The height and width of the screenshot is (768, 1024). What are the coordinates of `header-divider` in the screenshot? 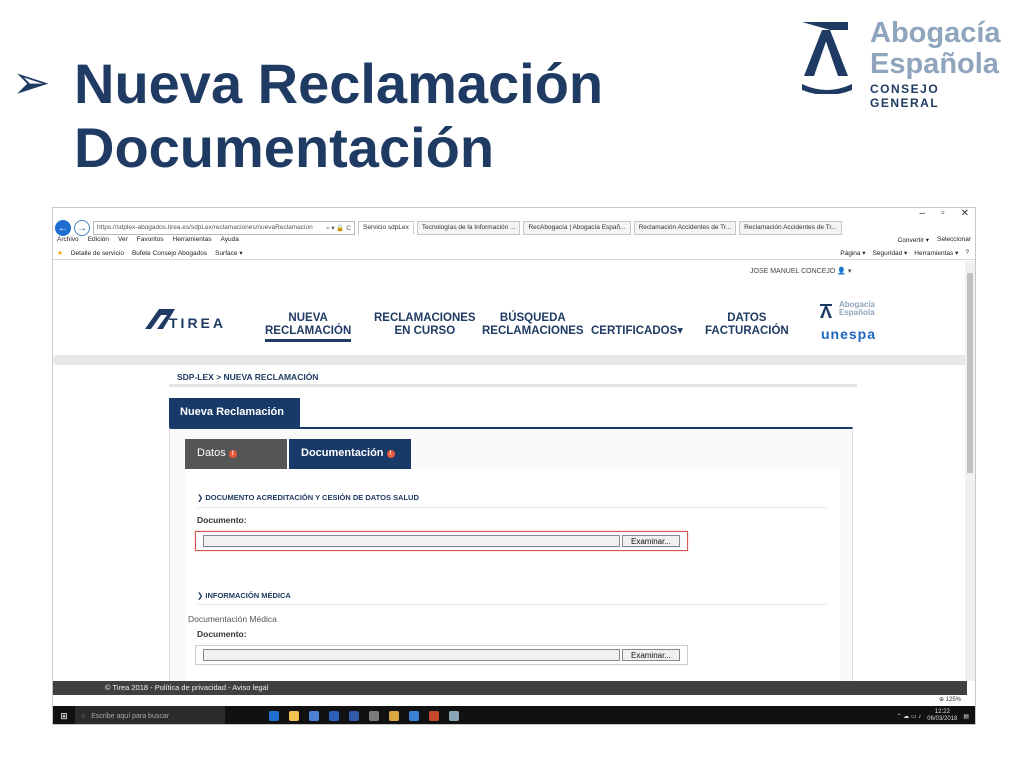 It's located at (510, 360).